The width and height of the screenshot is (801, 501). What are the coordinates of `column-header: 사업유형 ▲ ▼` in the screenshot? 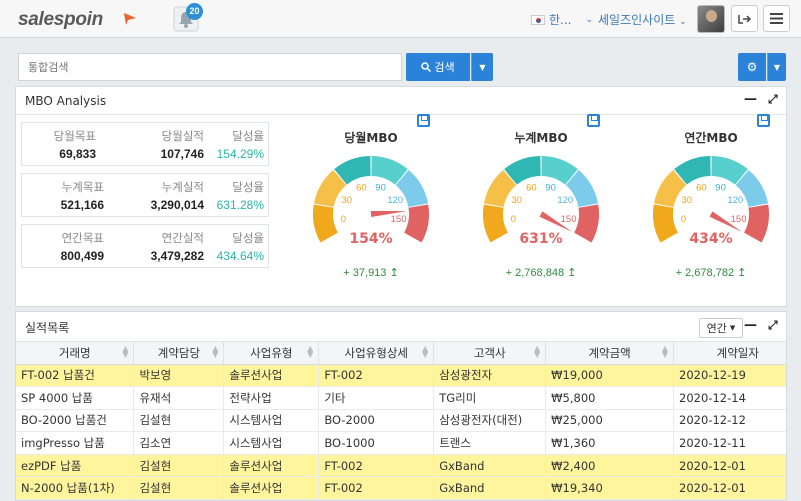 It's located at (271, 353).